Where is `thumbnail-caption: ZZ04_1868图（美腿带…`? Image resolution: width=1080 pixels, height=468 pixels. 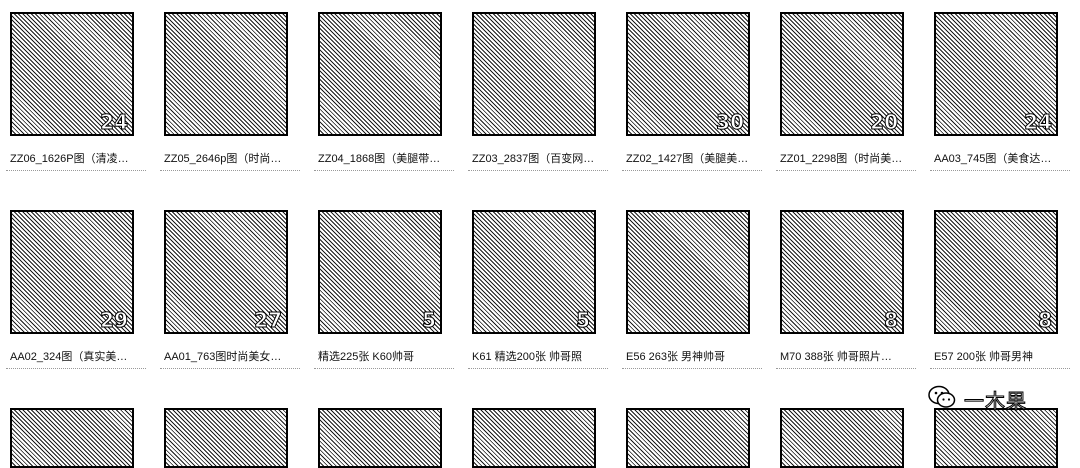
thumbnail-caption: ZZ04_1868图（美腿带… is located at coordinates (385, 158).